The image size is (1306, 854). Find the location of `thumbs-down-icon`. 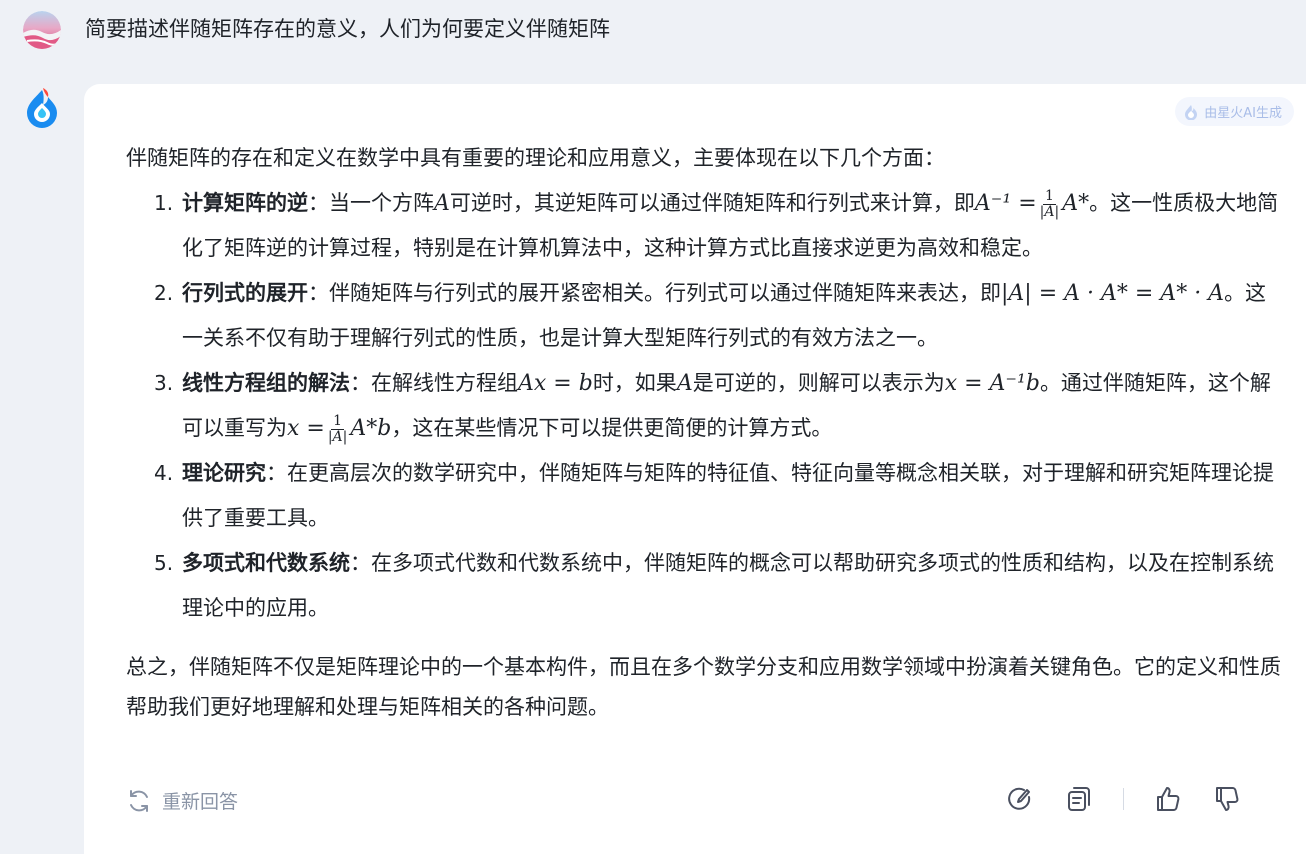

thumbs-down-icon is located at coordinates (1227, 799).